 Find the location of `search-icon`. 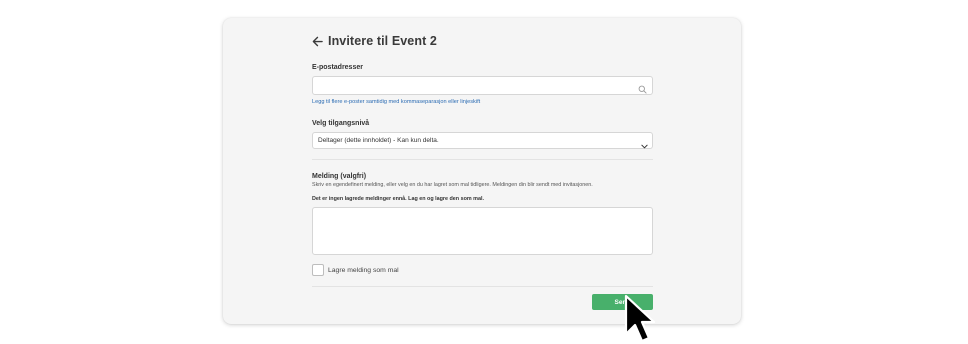

search-icon is located at coordinates (642, 87).